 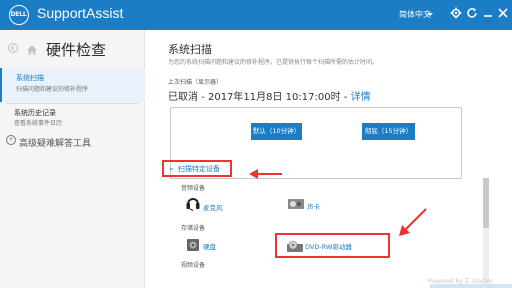 What do you see at coordinates (296, 205) in the screenshot?
I see `sound-card-icon` at bounding box center [296, 205].